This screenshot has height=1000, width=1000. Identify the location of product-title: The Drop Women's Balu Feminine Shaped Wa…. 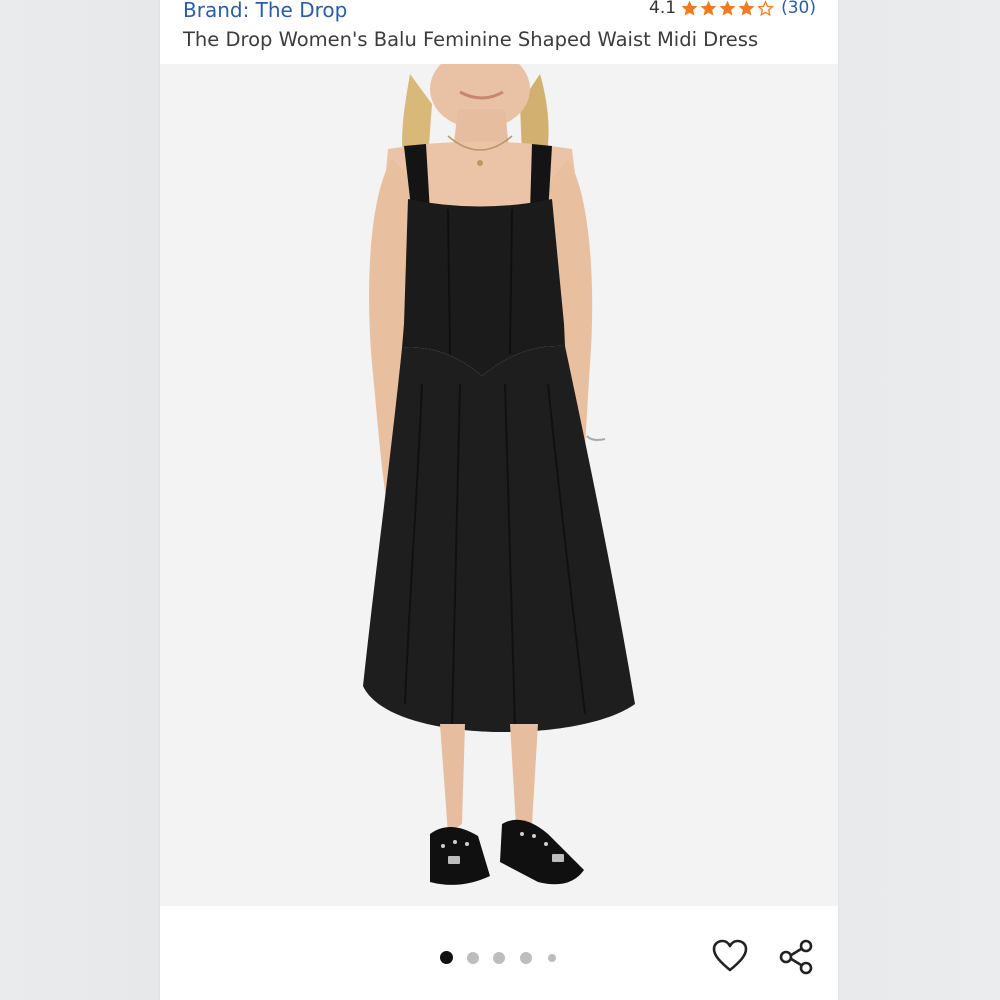
(471, 39).